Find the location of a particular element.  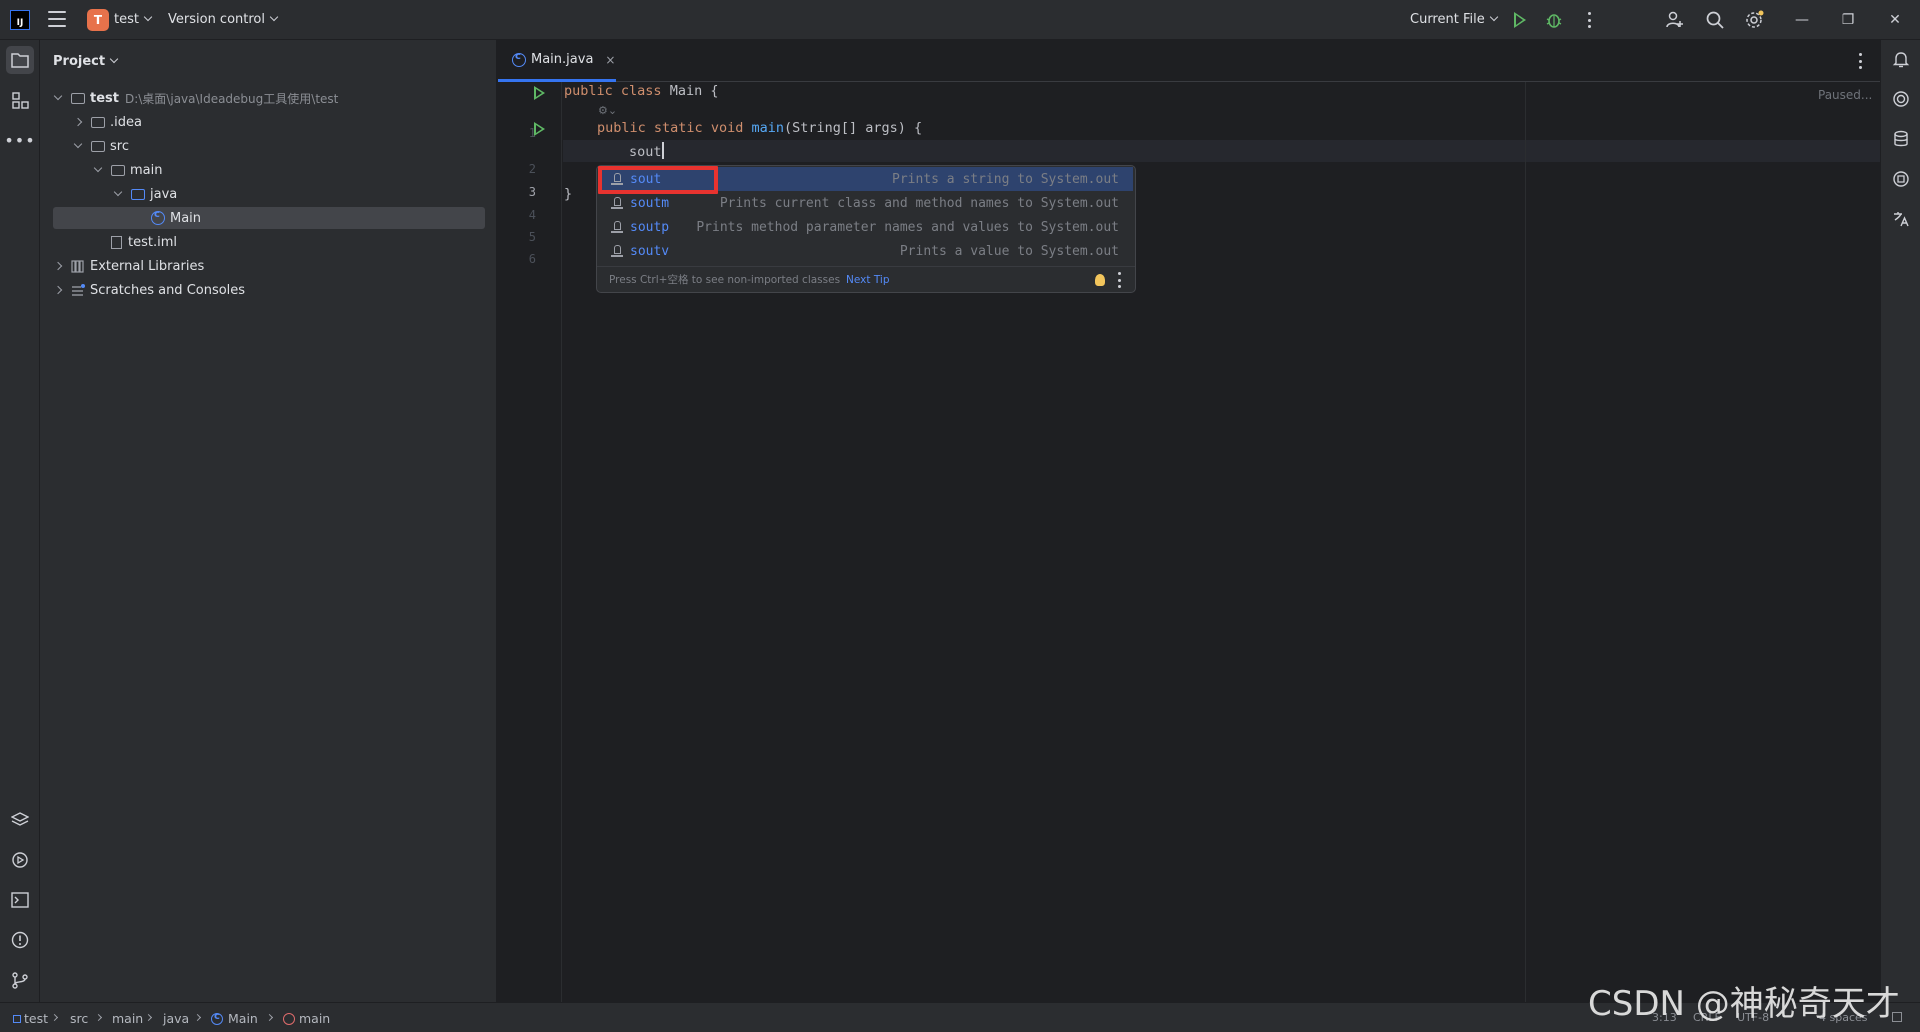

terminal-tool-button is located at coordinates (20, 900).